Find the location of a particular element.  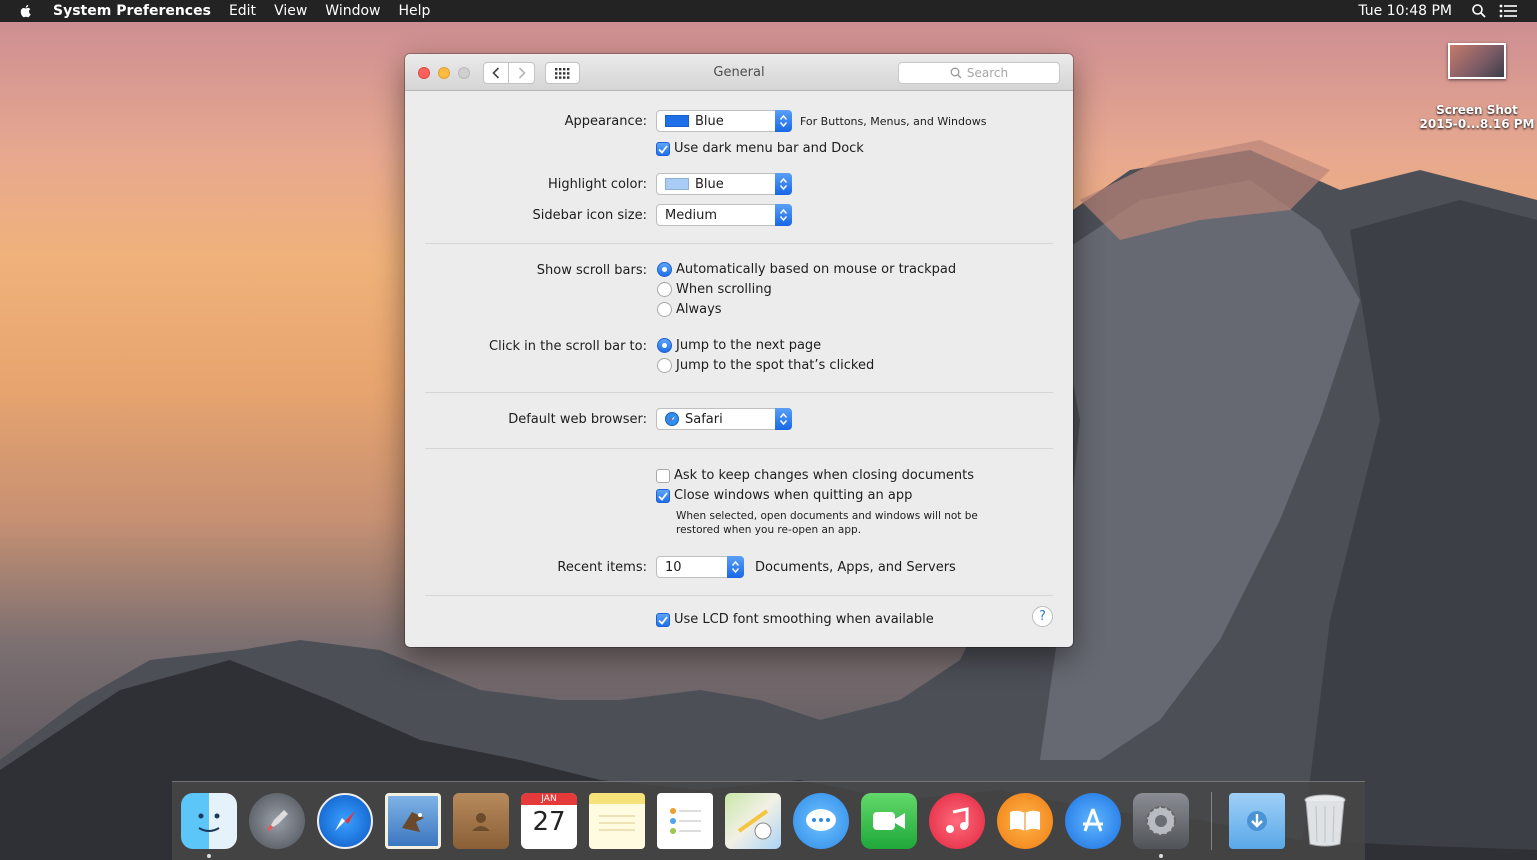

help-button: ? is located at coordinates (1042, 616).